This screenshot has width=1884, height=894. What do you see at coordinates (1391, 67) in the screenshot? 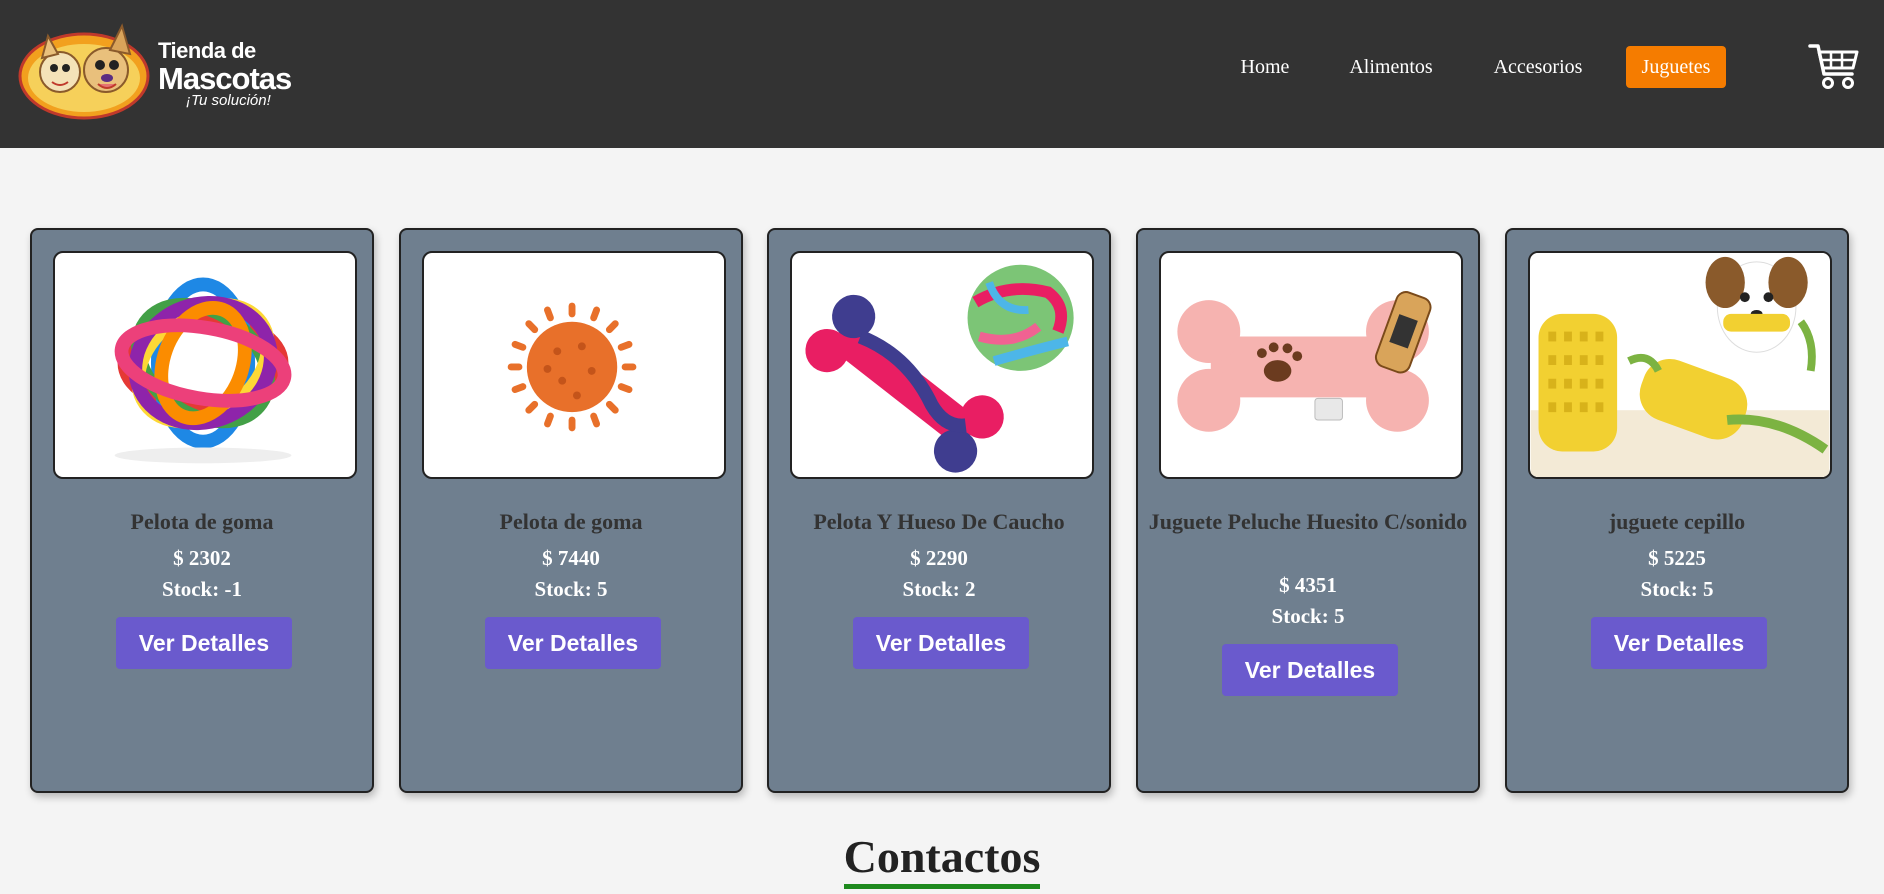
I see `nav-alimentos: Alimentos` at bounding box center [1391, 67].